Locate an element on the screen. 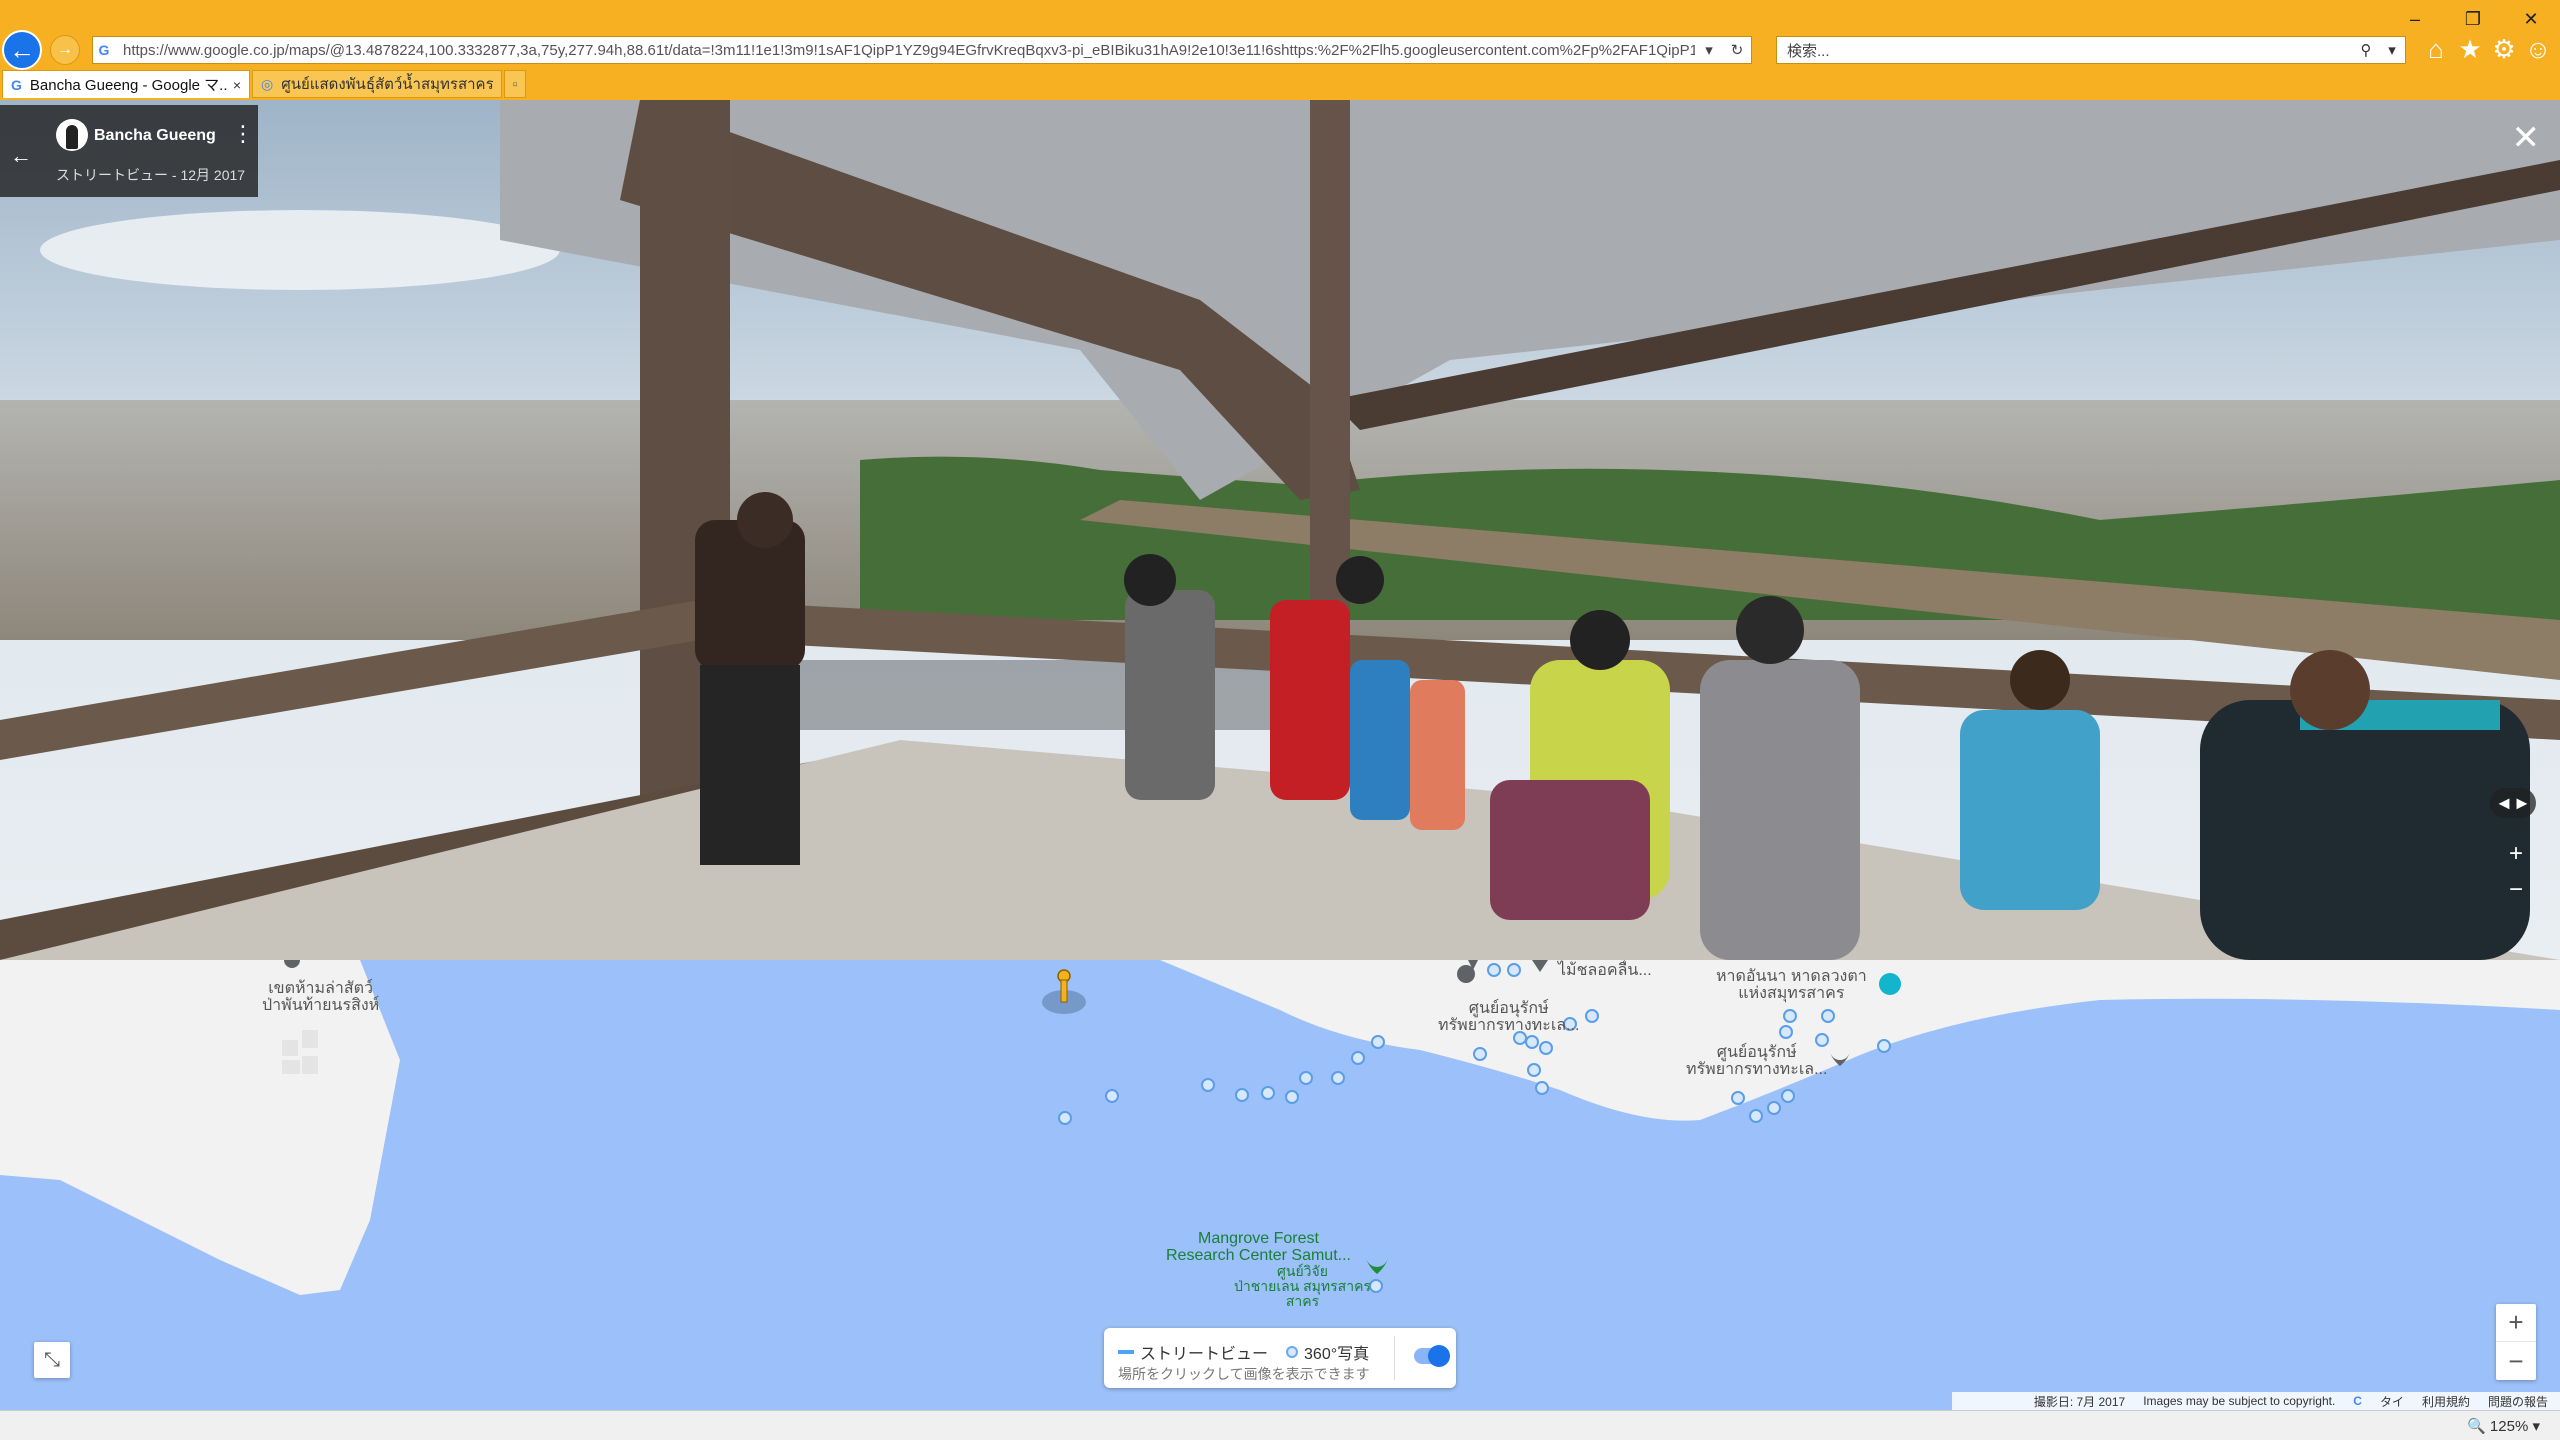 This screenshot has width=2560, height=1440. map-label-mangrove-thai: ศูนย์วิจัย ป่าชายเลน สมุทรสาคร สาคร is located at coordinates (1302, 1286).